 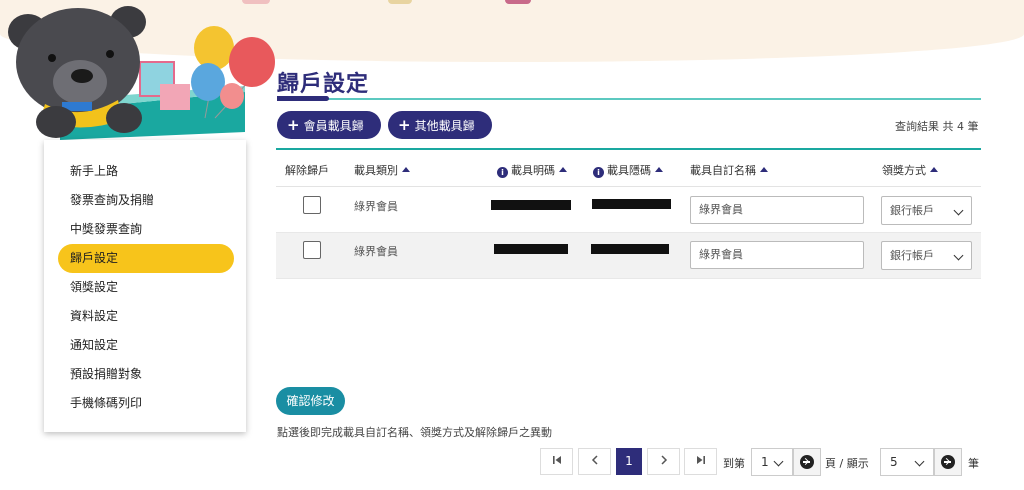 What do you see at coordinates (307, 170) in the screenshot?
I see `header-unbind: 解除歸戶` at bounding box center [307, 170].